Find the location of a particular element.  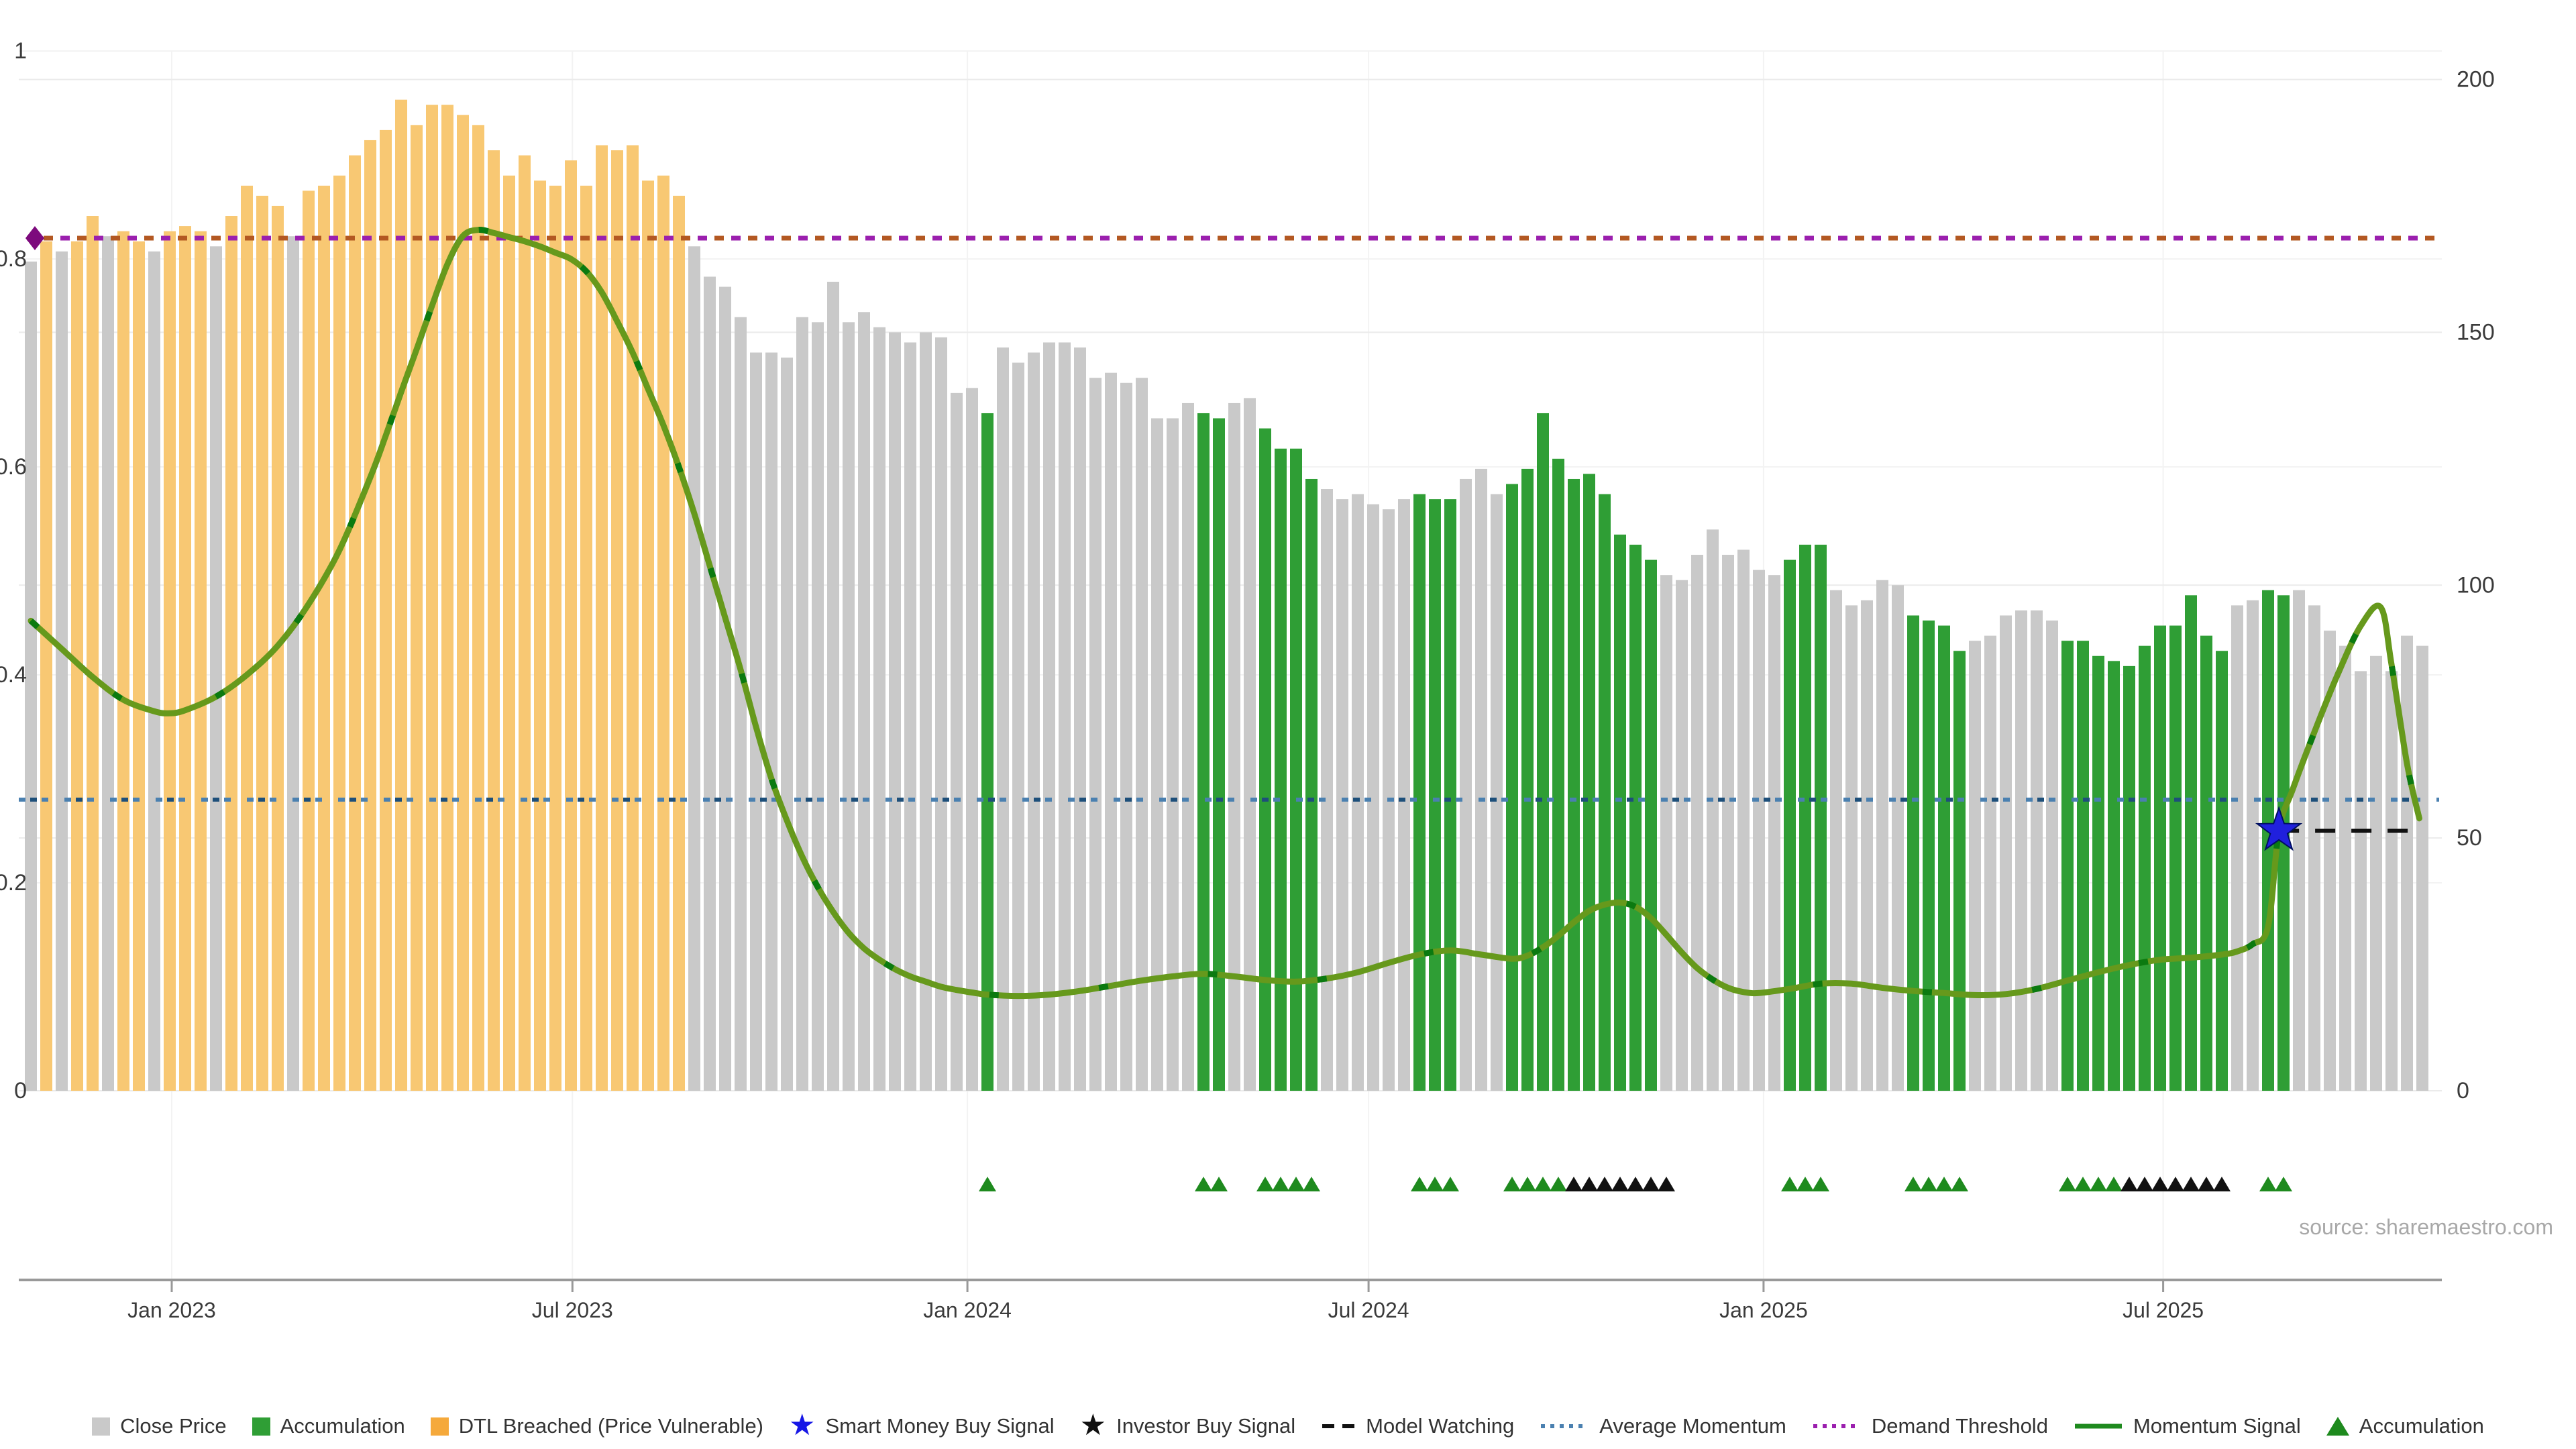

legend-item-demand-threshold: Demand Threshold is located at coordinates (1930, 1426).